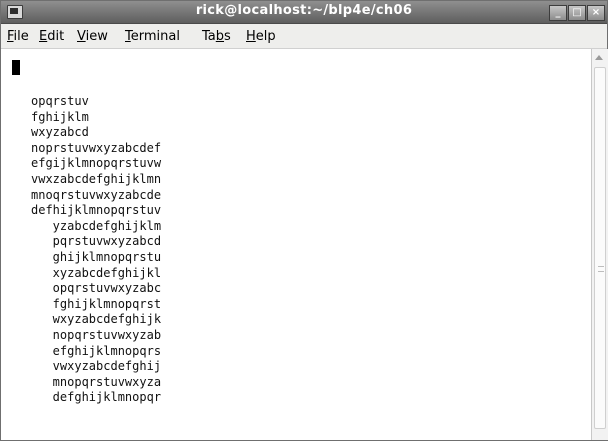  Describe the element at coordinates (577, 13) in the screenshot. I see `maximize-button: □` at that location.